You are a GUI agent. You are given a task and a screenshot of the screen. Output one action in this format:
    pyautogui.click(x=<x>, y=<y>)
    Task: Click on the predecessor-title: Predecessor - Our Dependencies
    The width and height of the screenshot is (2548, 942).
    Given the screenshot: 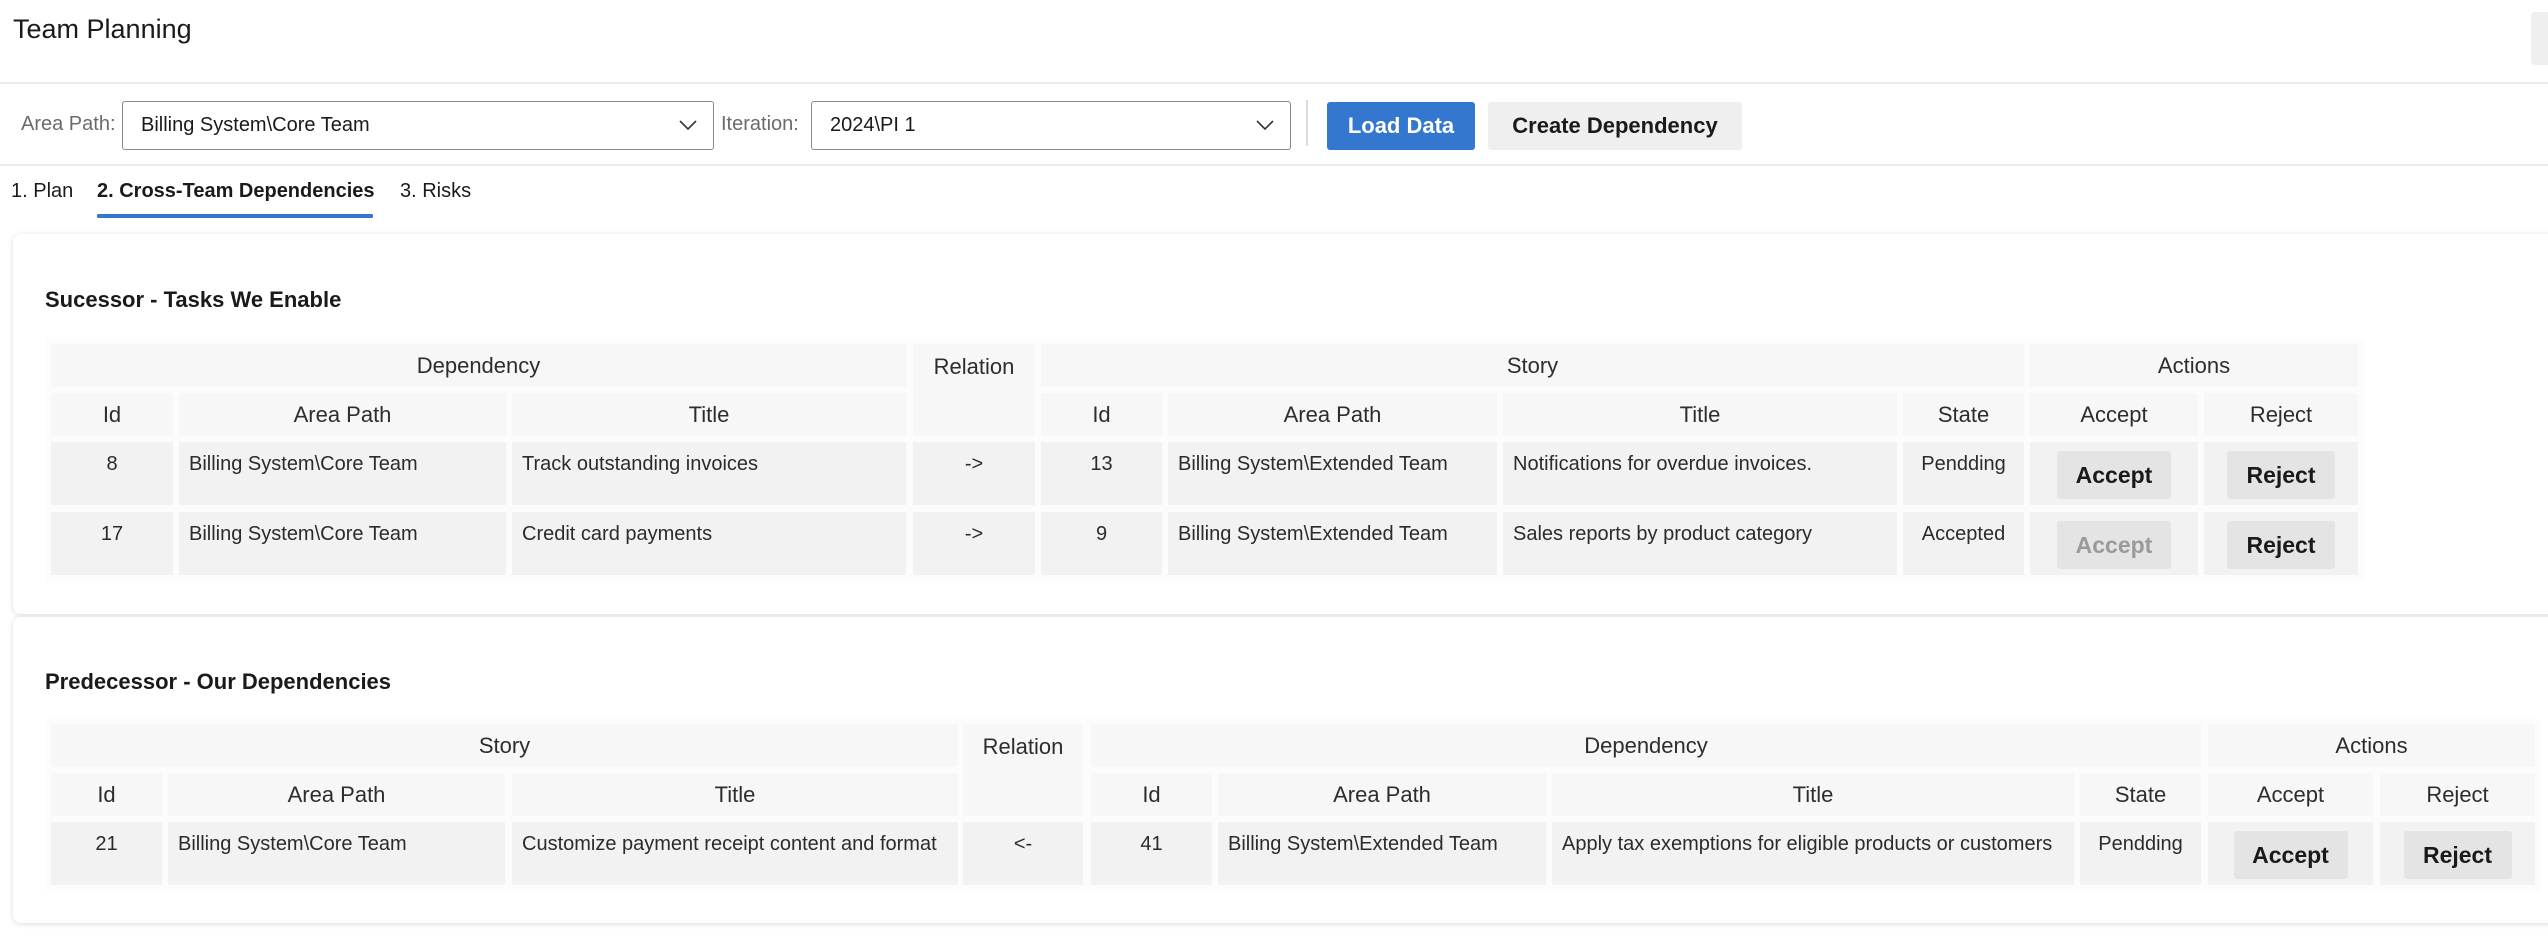 What is the action you would take?
    pyautogui.click(x=218, y=681)
    